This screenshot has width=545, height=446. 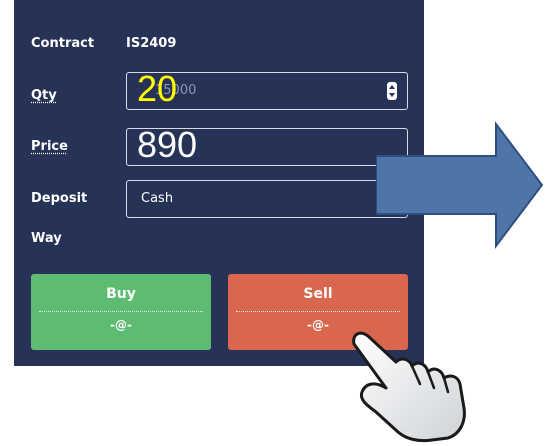 I want to click on pointing-hand-cursor-icon, so click(x=409, y=387).